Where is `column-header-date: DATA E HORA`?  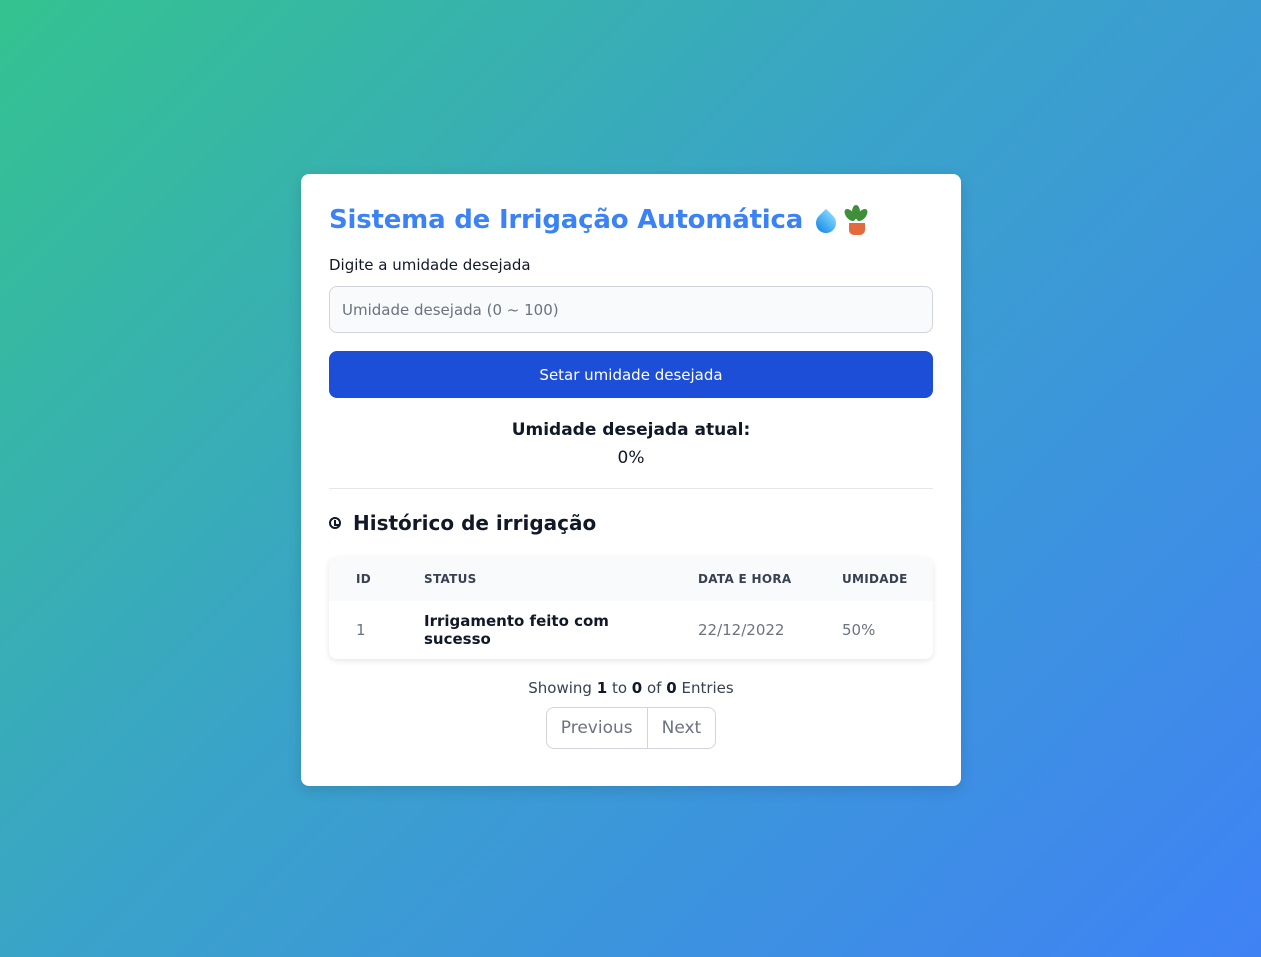
column-header-date: DATA E HORA is located at coordinates (745, 579).